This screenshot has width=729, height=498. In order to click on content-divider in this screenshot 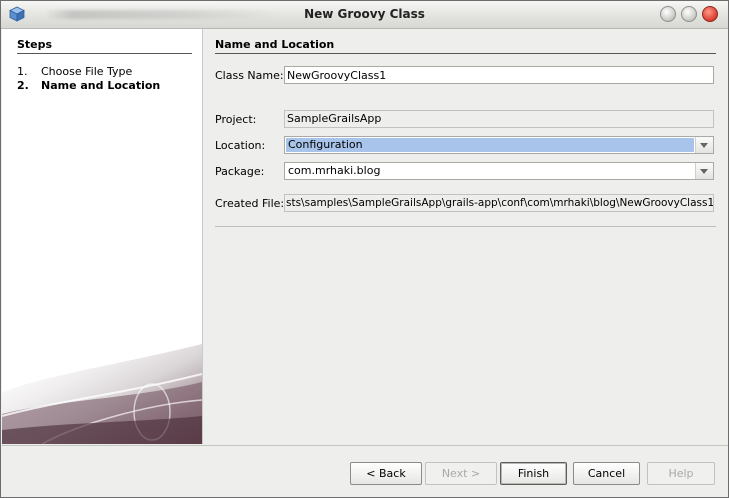, I will do `click(465, 226)`.